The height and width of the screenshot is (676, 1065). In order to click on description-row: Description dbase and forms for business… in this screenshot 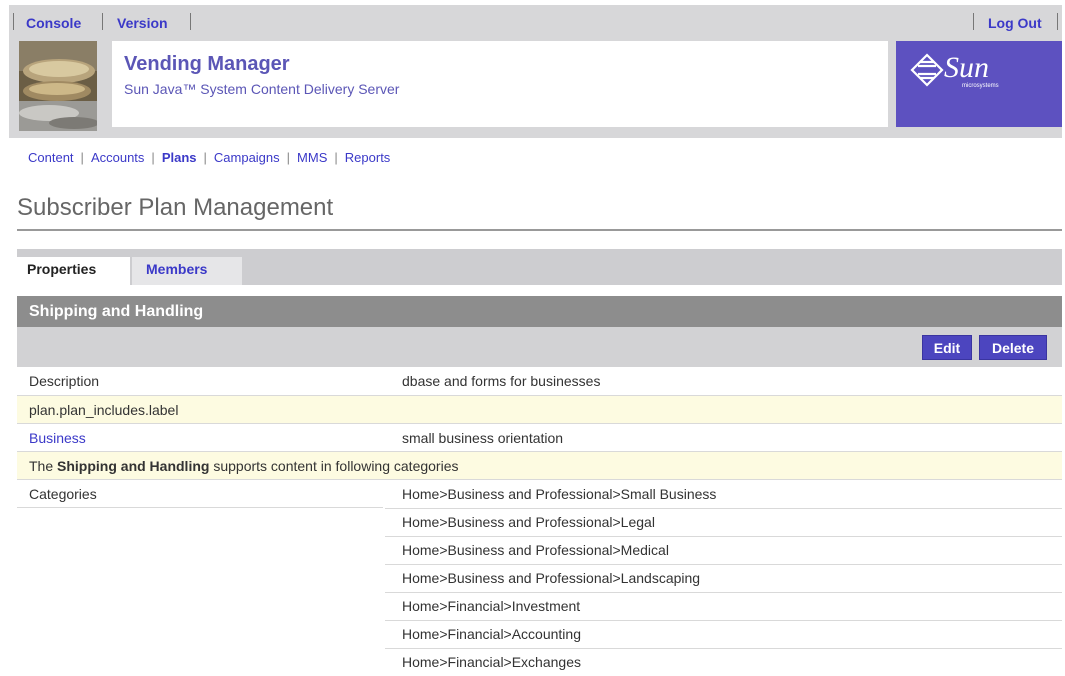, I will do `click(539, 381)`.